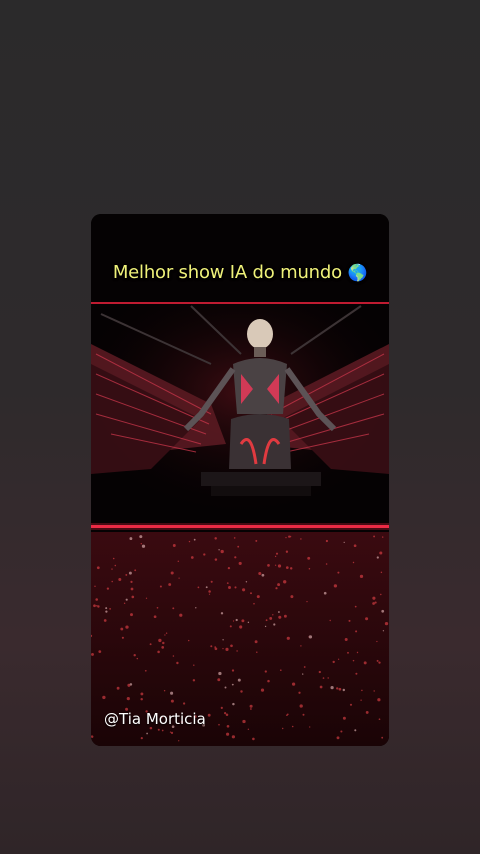 The width and height of the screenshot is (480, 854). Describe the element at coordinates (155, 719) in the screenshot. I see `author-handle: @Tia Morticia` at that location.